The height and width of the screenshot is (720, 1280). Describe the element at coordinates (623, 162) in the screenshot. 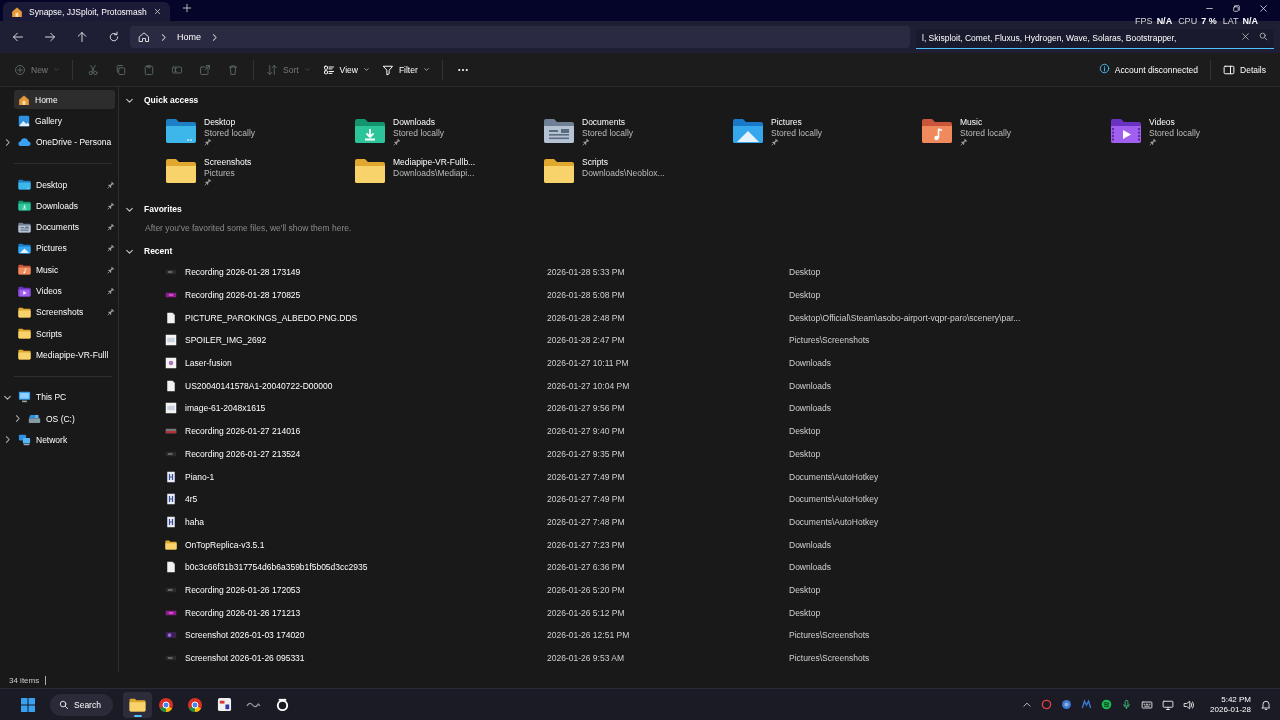

I see `folder-name: Scripts` at that location.